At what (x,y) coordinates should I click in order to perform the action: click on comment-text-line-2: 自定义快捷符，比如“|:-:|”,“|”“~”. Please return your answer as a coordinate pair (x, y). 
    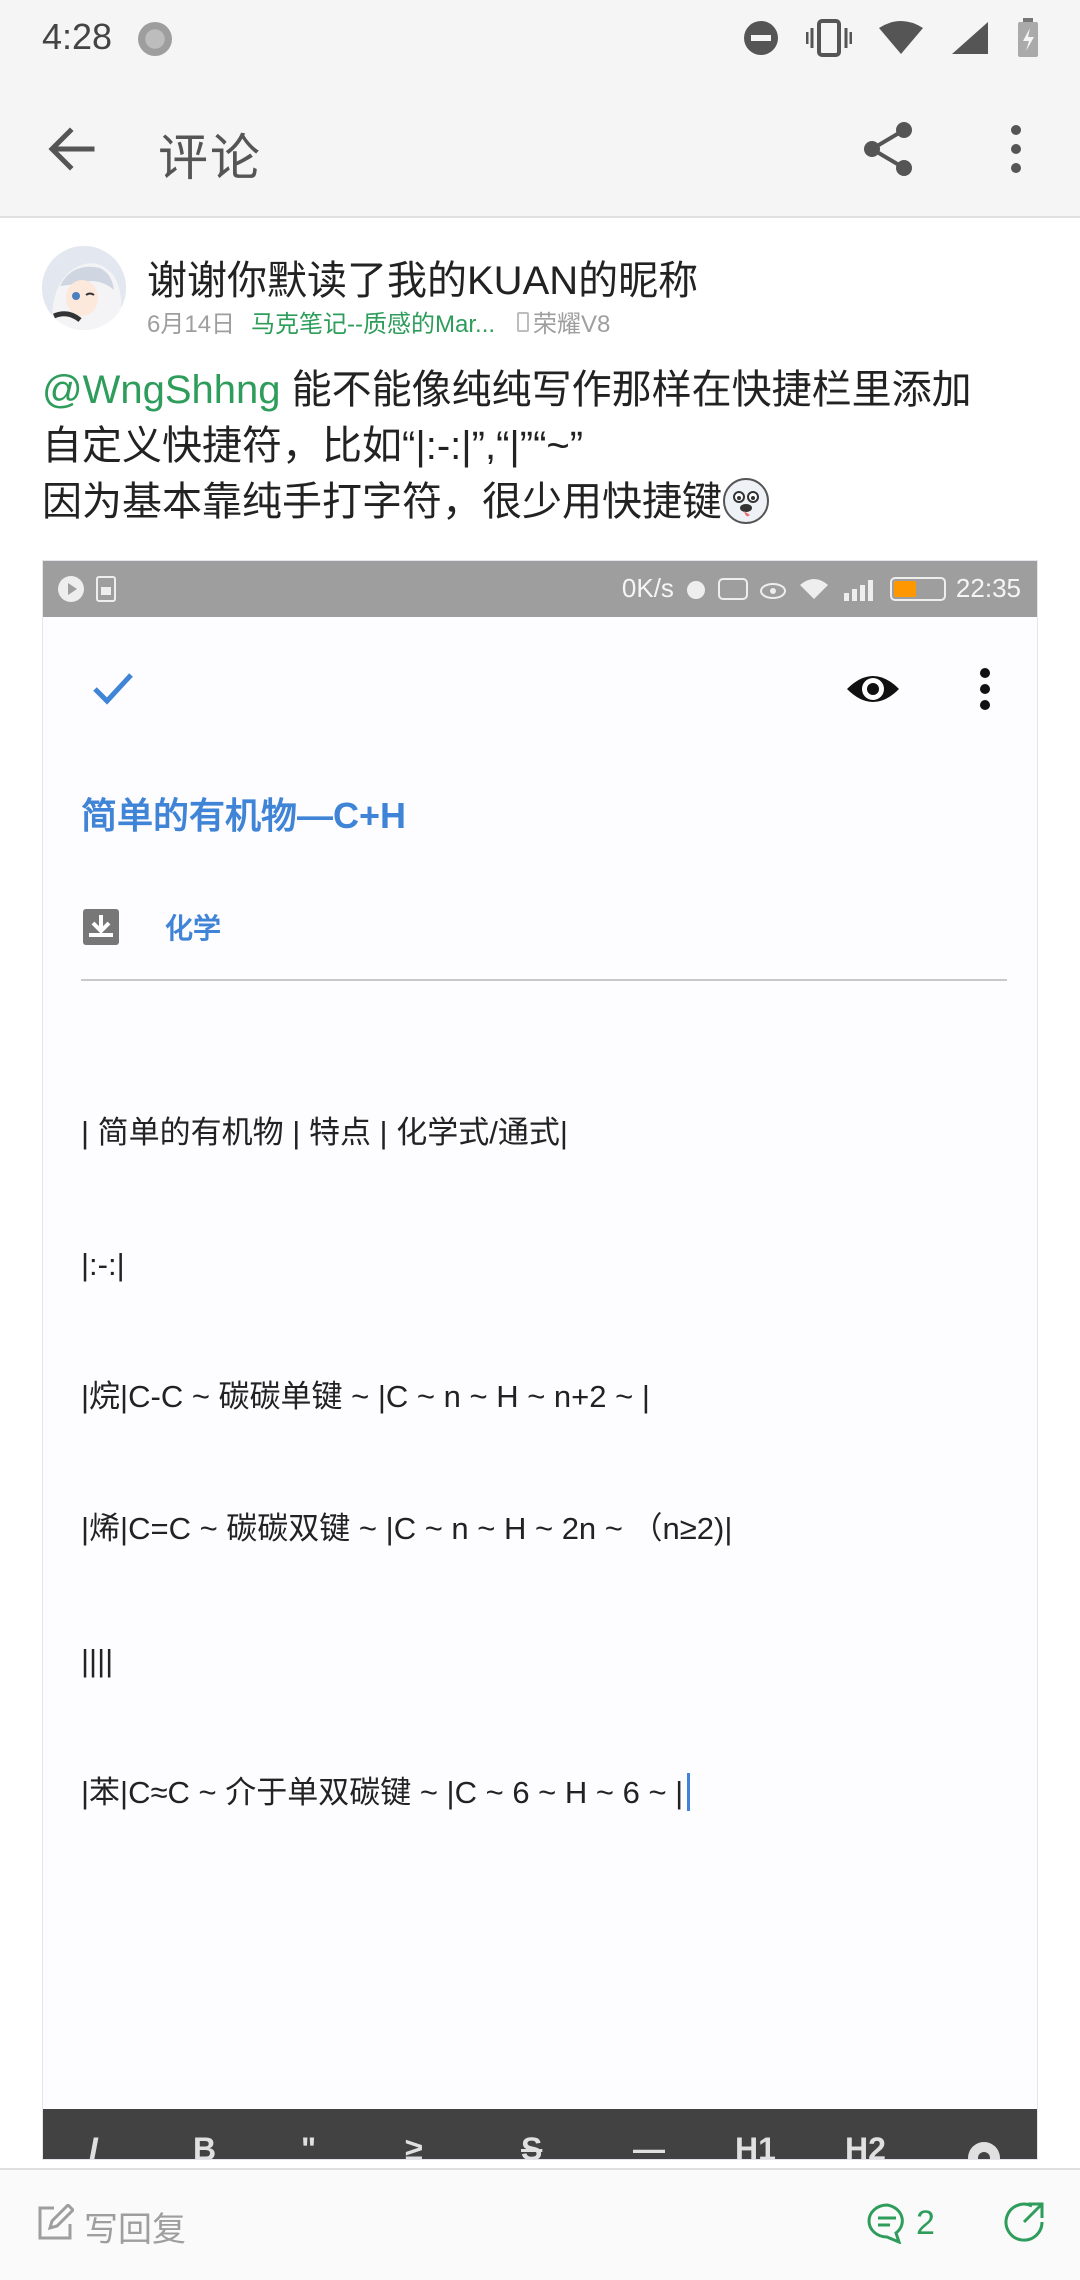
    Looking at the image, I should click on (313, 446).